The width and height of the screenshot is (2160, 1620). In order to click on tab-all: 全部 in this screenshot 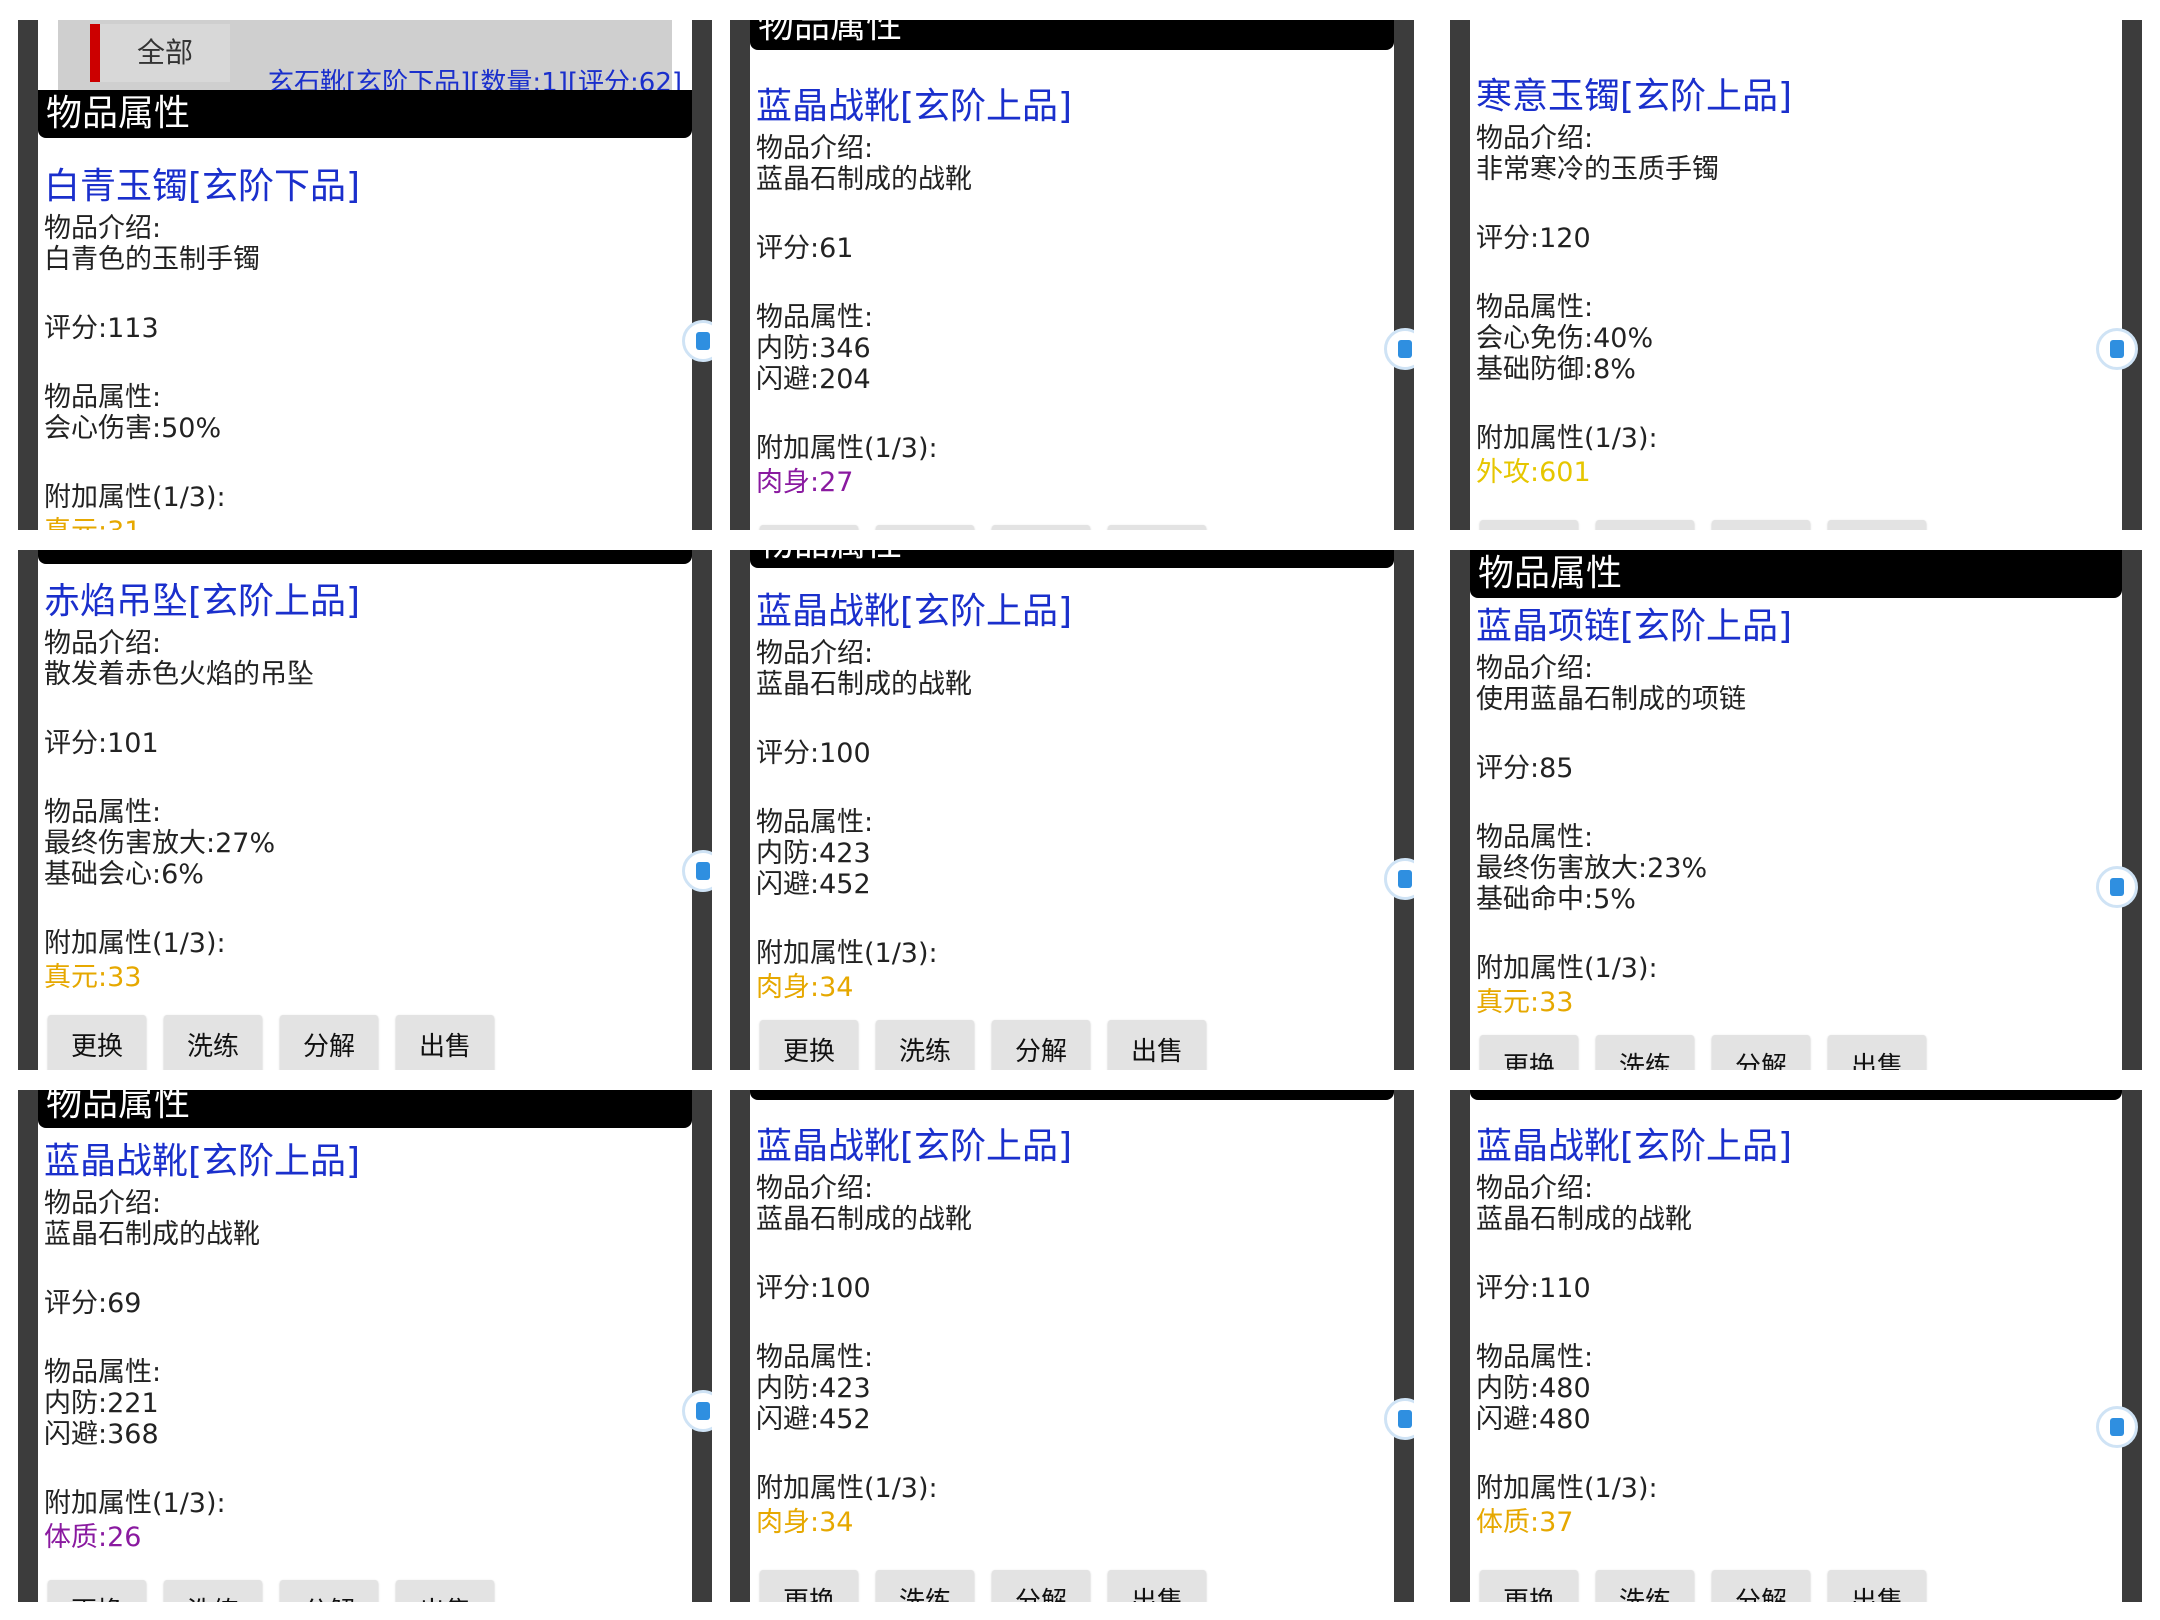, I will do `click(160, 53)`.